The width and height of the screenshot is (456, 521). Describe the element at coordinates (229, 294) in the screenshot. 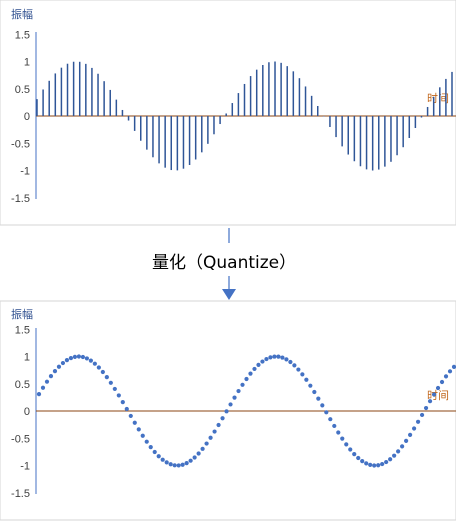

I see `down-arrow-icon` at that location.